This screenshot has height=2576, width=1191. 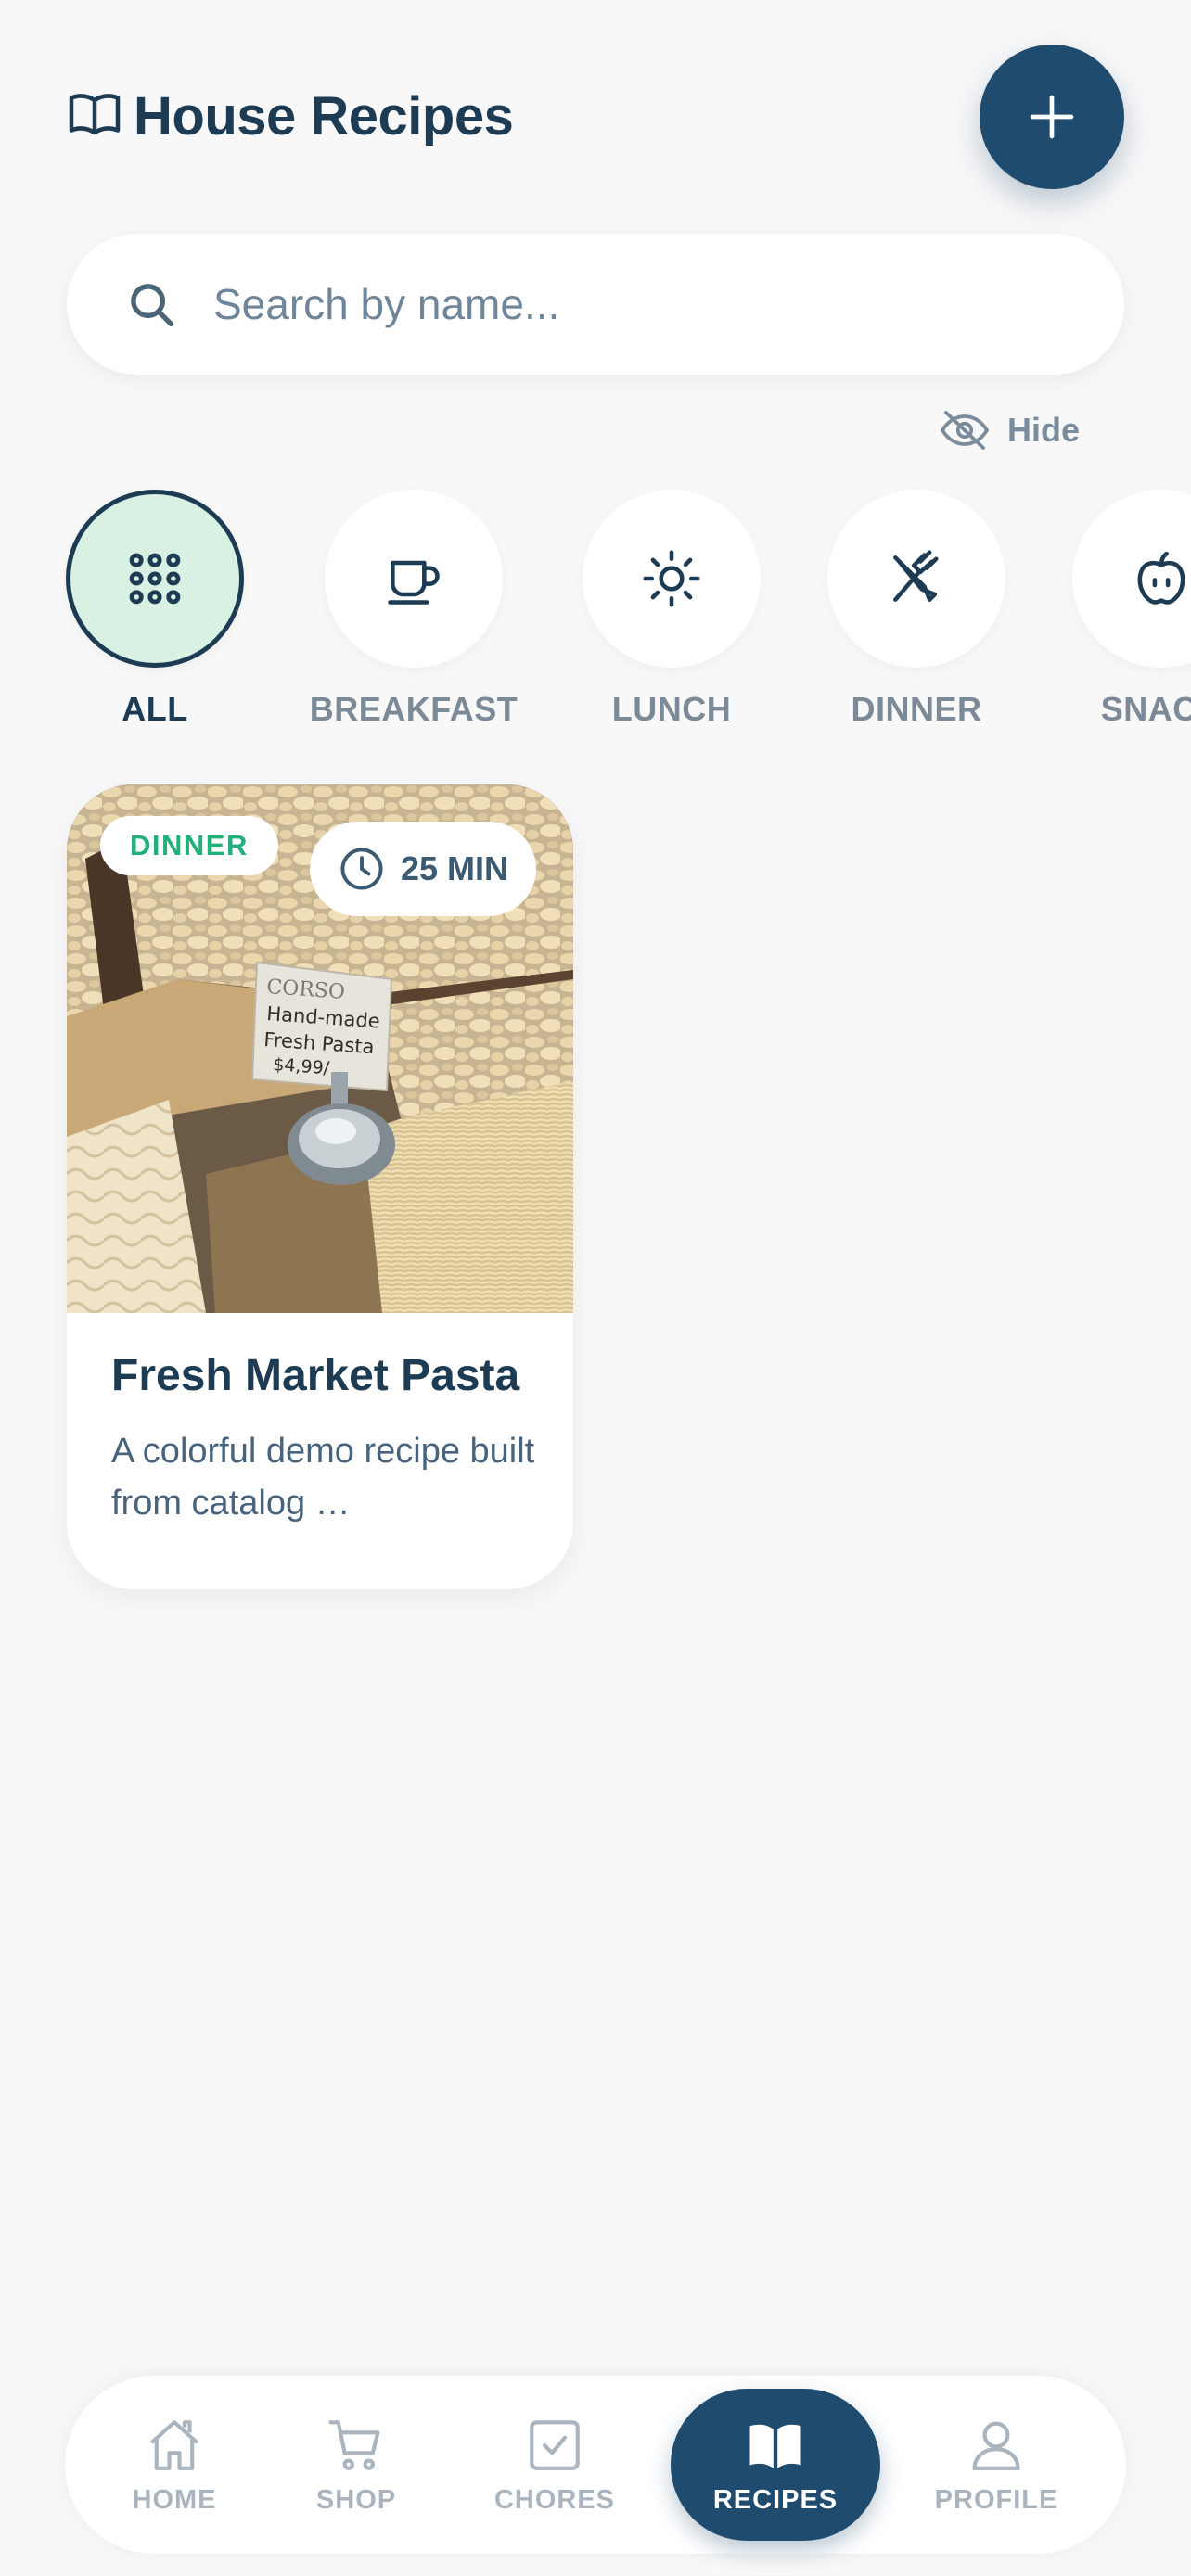 I want to click on page-title-group: House Recipes, so click(x=290, y=116).